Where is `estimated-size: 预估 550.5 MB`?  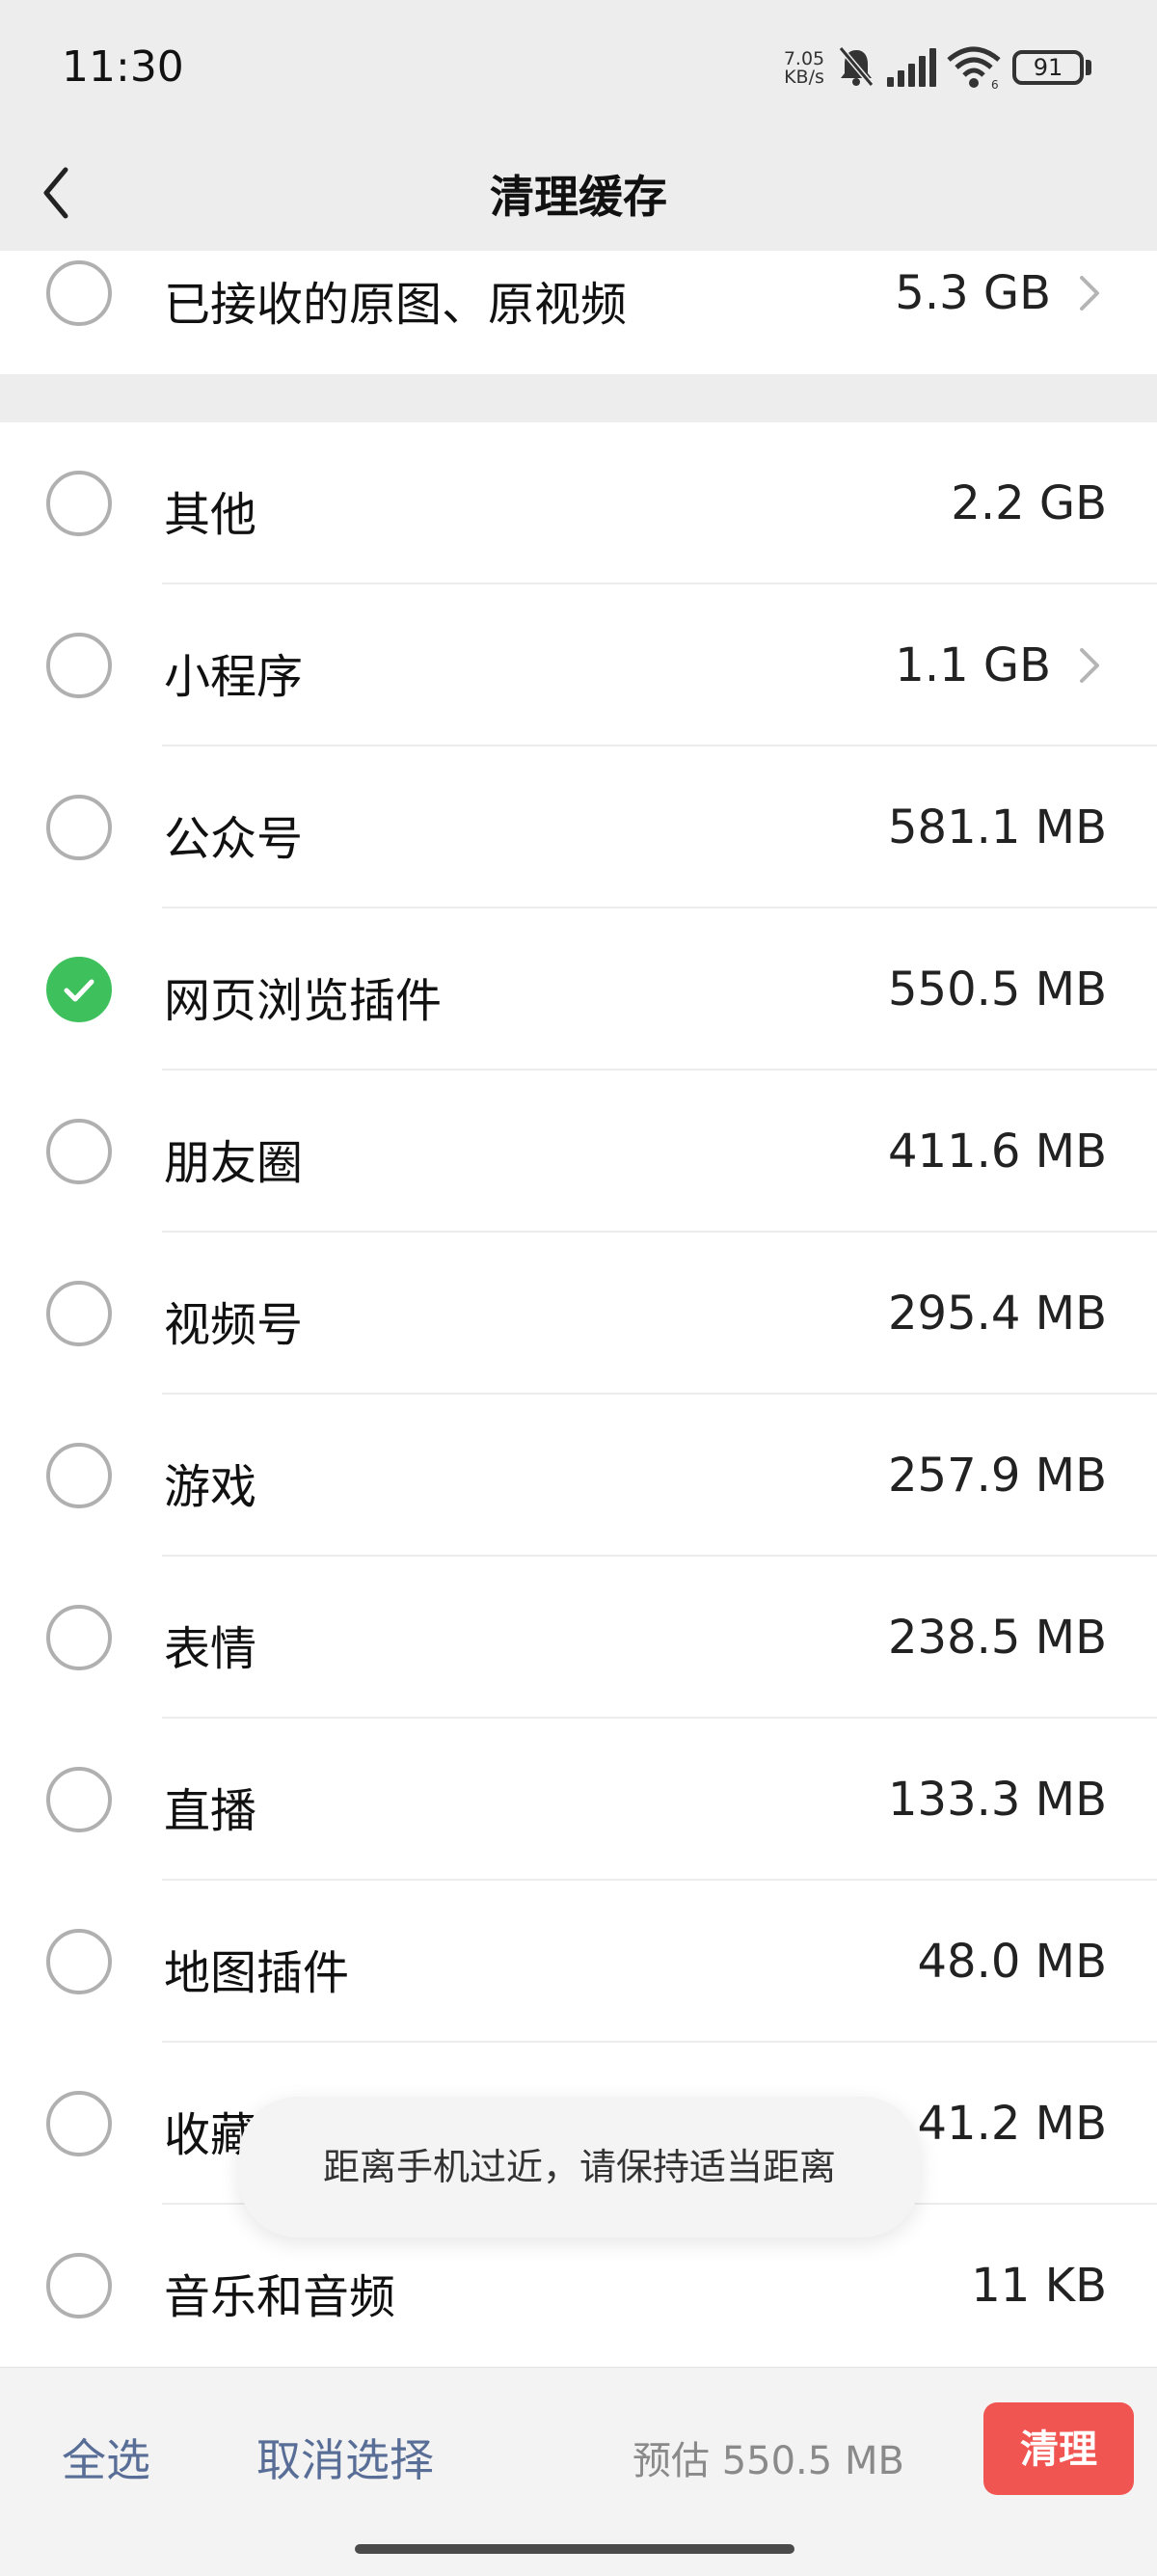
estimated-size: 预估 550.5 MB is located at coordinates (768, 2461).